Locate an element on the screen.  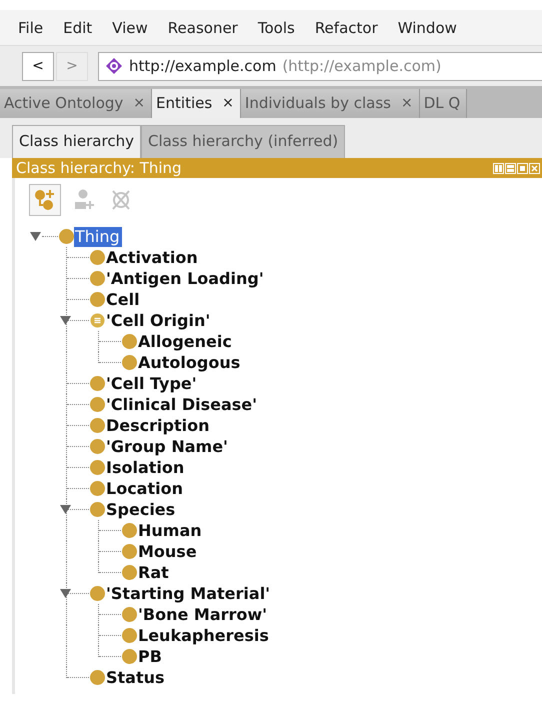
tab: Class hierarchy (inferred) is located at coordinates (243, 141).